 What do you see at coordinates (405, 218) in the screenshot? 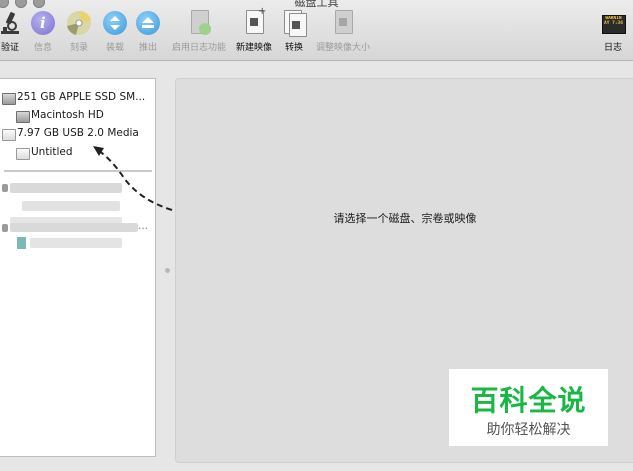
I see `select-disk-message: 请选择一个磁盘、宗卷或映像` at bounding box center [405, 218].